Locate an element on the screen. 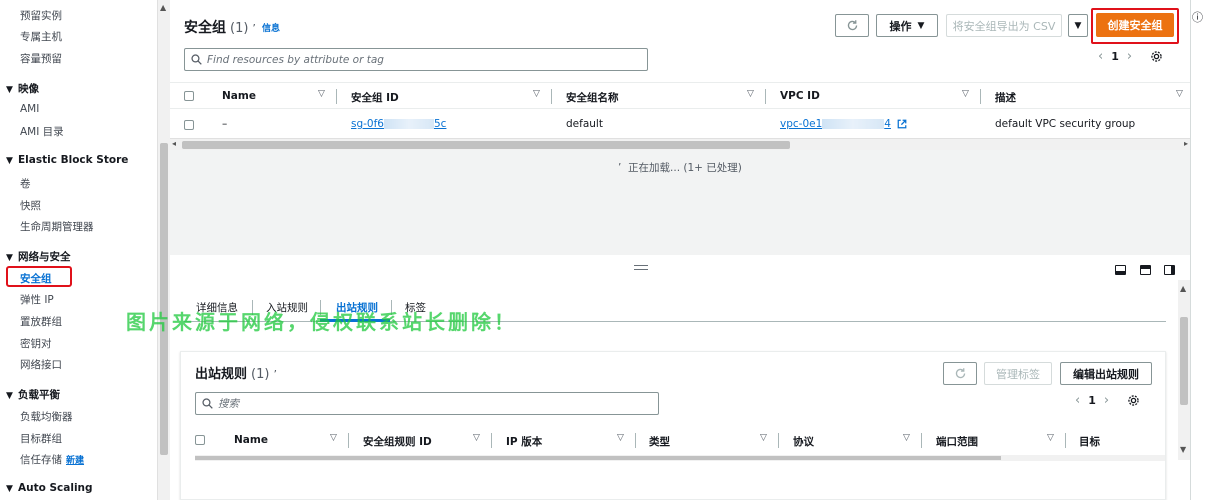  panel-splitter is located at coordinates (680, 267).